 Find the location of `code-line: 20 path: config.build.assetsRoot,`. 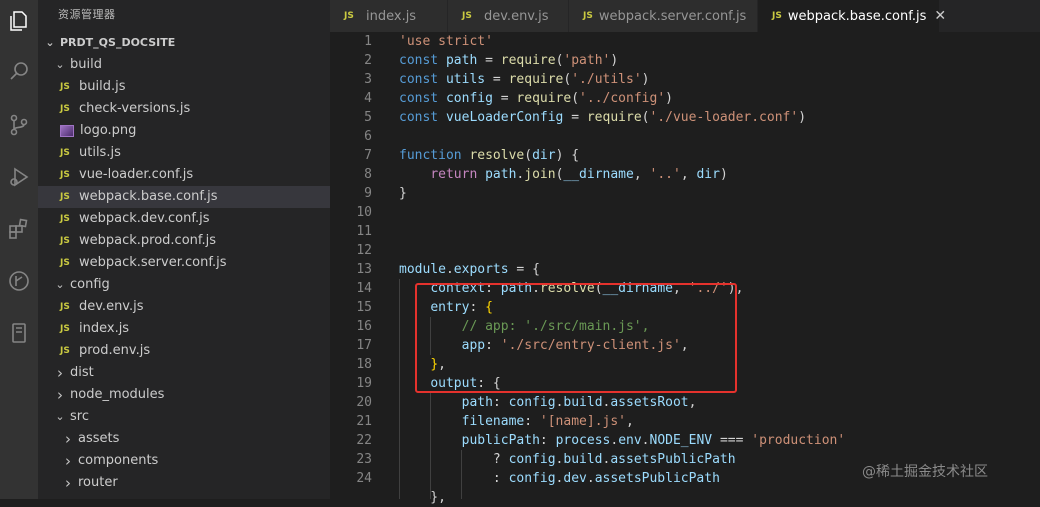

code-line: 20 path: config.build.assetsRoot, is located at coordinates (685, 402).